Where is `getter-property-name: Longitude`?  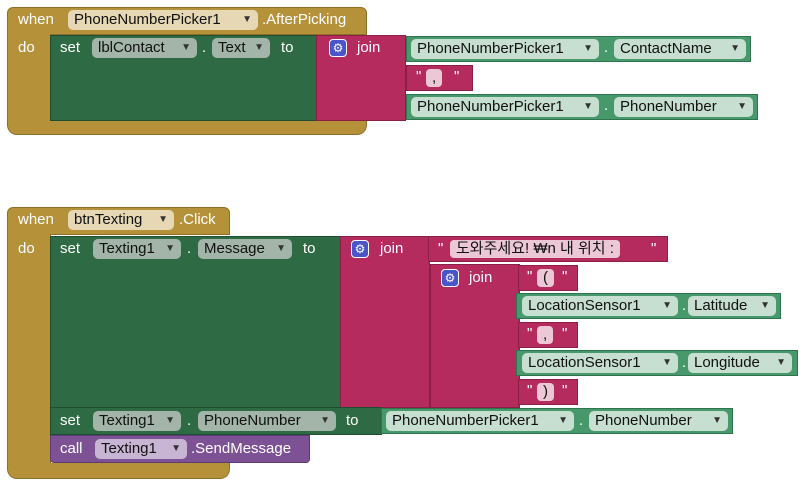 getter-property-name: Longitude is located at coordinates (727, 362).